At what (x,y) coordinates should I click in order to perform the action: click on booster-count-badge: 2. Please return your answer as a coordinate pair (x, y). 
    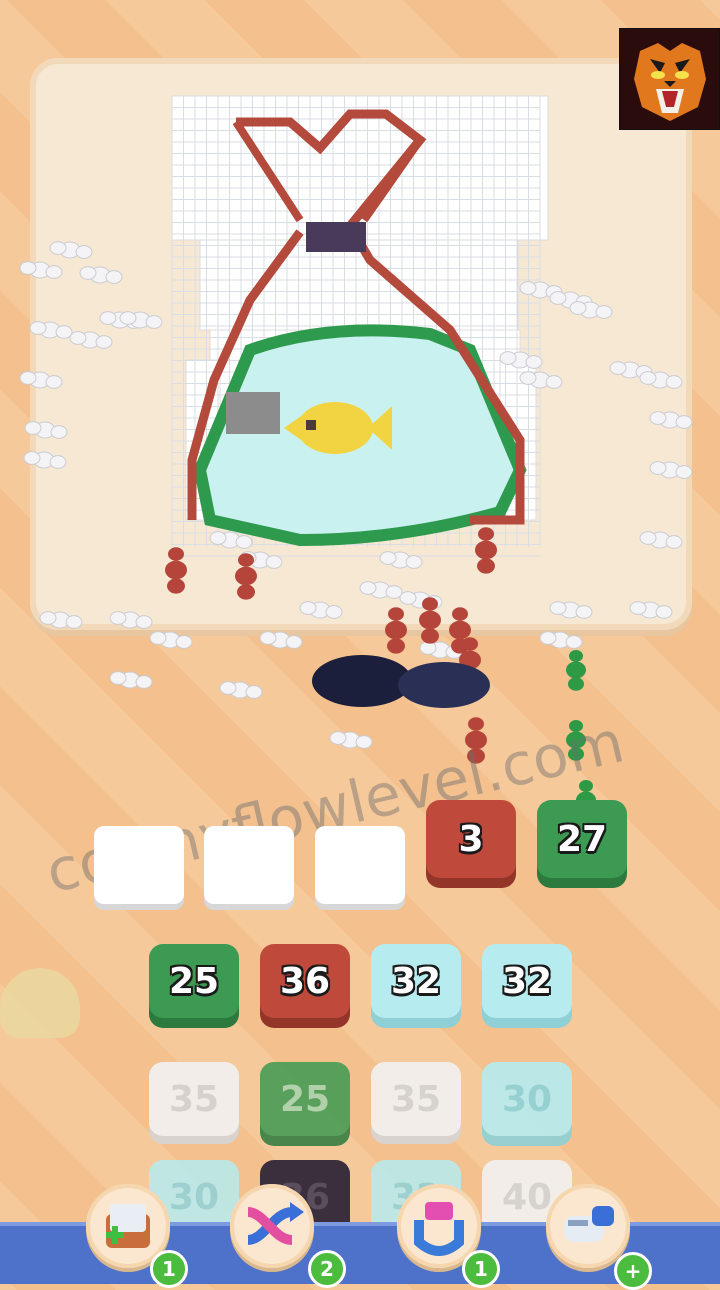
    Looking at the image, I should click on (327, 1269).